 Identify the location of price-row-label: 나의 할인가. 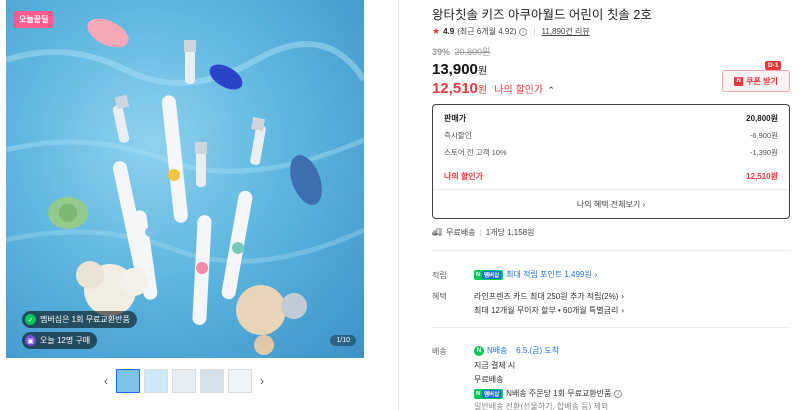
(464, 176).